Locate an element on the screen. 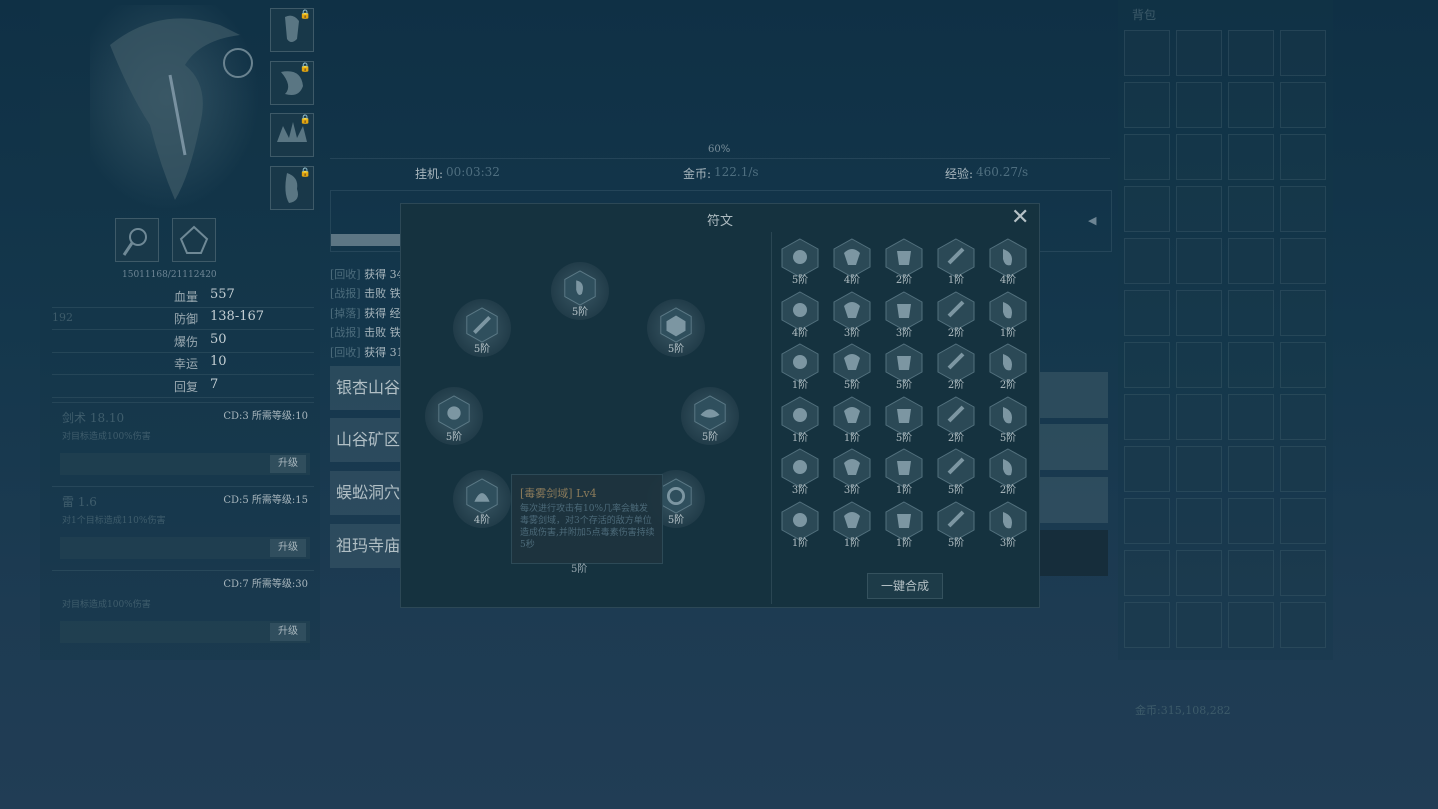 The height and width of the screenshot is (809, 1438). rune-slot-2: 5阶 is located at coordinates (482, 328).